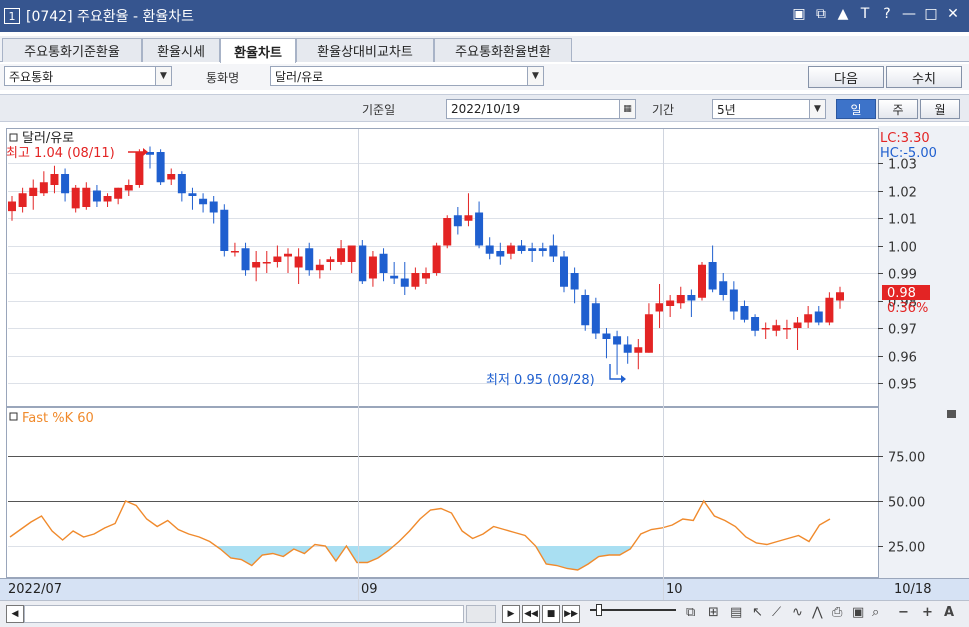  I want to click on play-icon: ▶, so click(511, 614).